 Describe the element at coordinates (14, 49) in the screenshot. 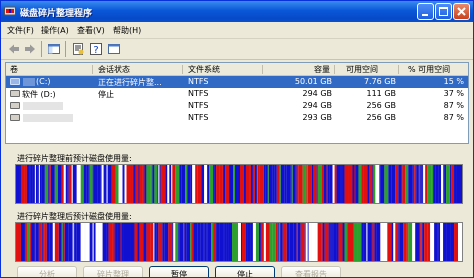

I see `back-arrow-icon` at that location.